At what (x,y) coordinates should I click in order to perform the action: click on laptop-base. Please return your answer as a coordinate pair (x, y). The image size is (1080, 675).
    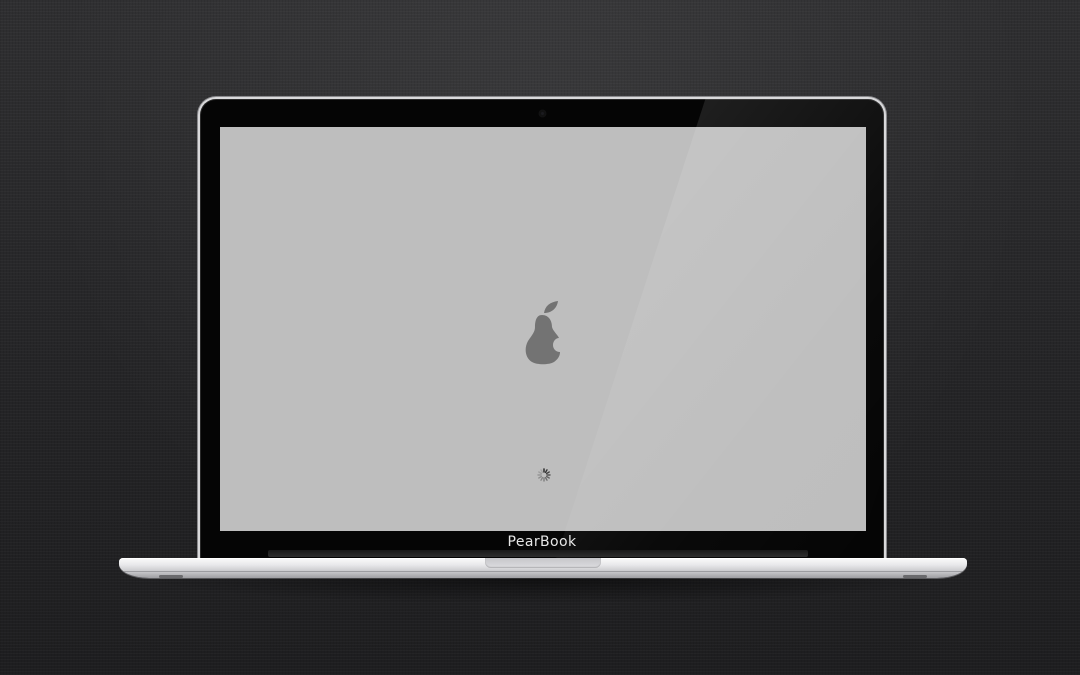
    Looking at the image, I should click on (543, 568).